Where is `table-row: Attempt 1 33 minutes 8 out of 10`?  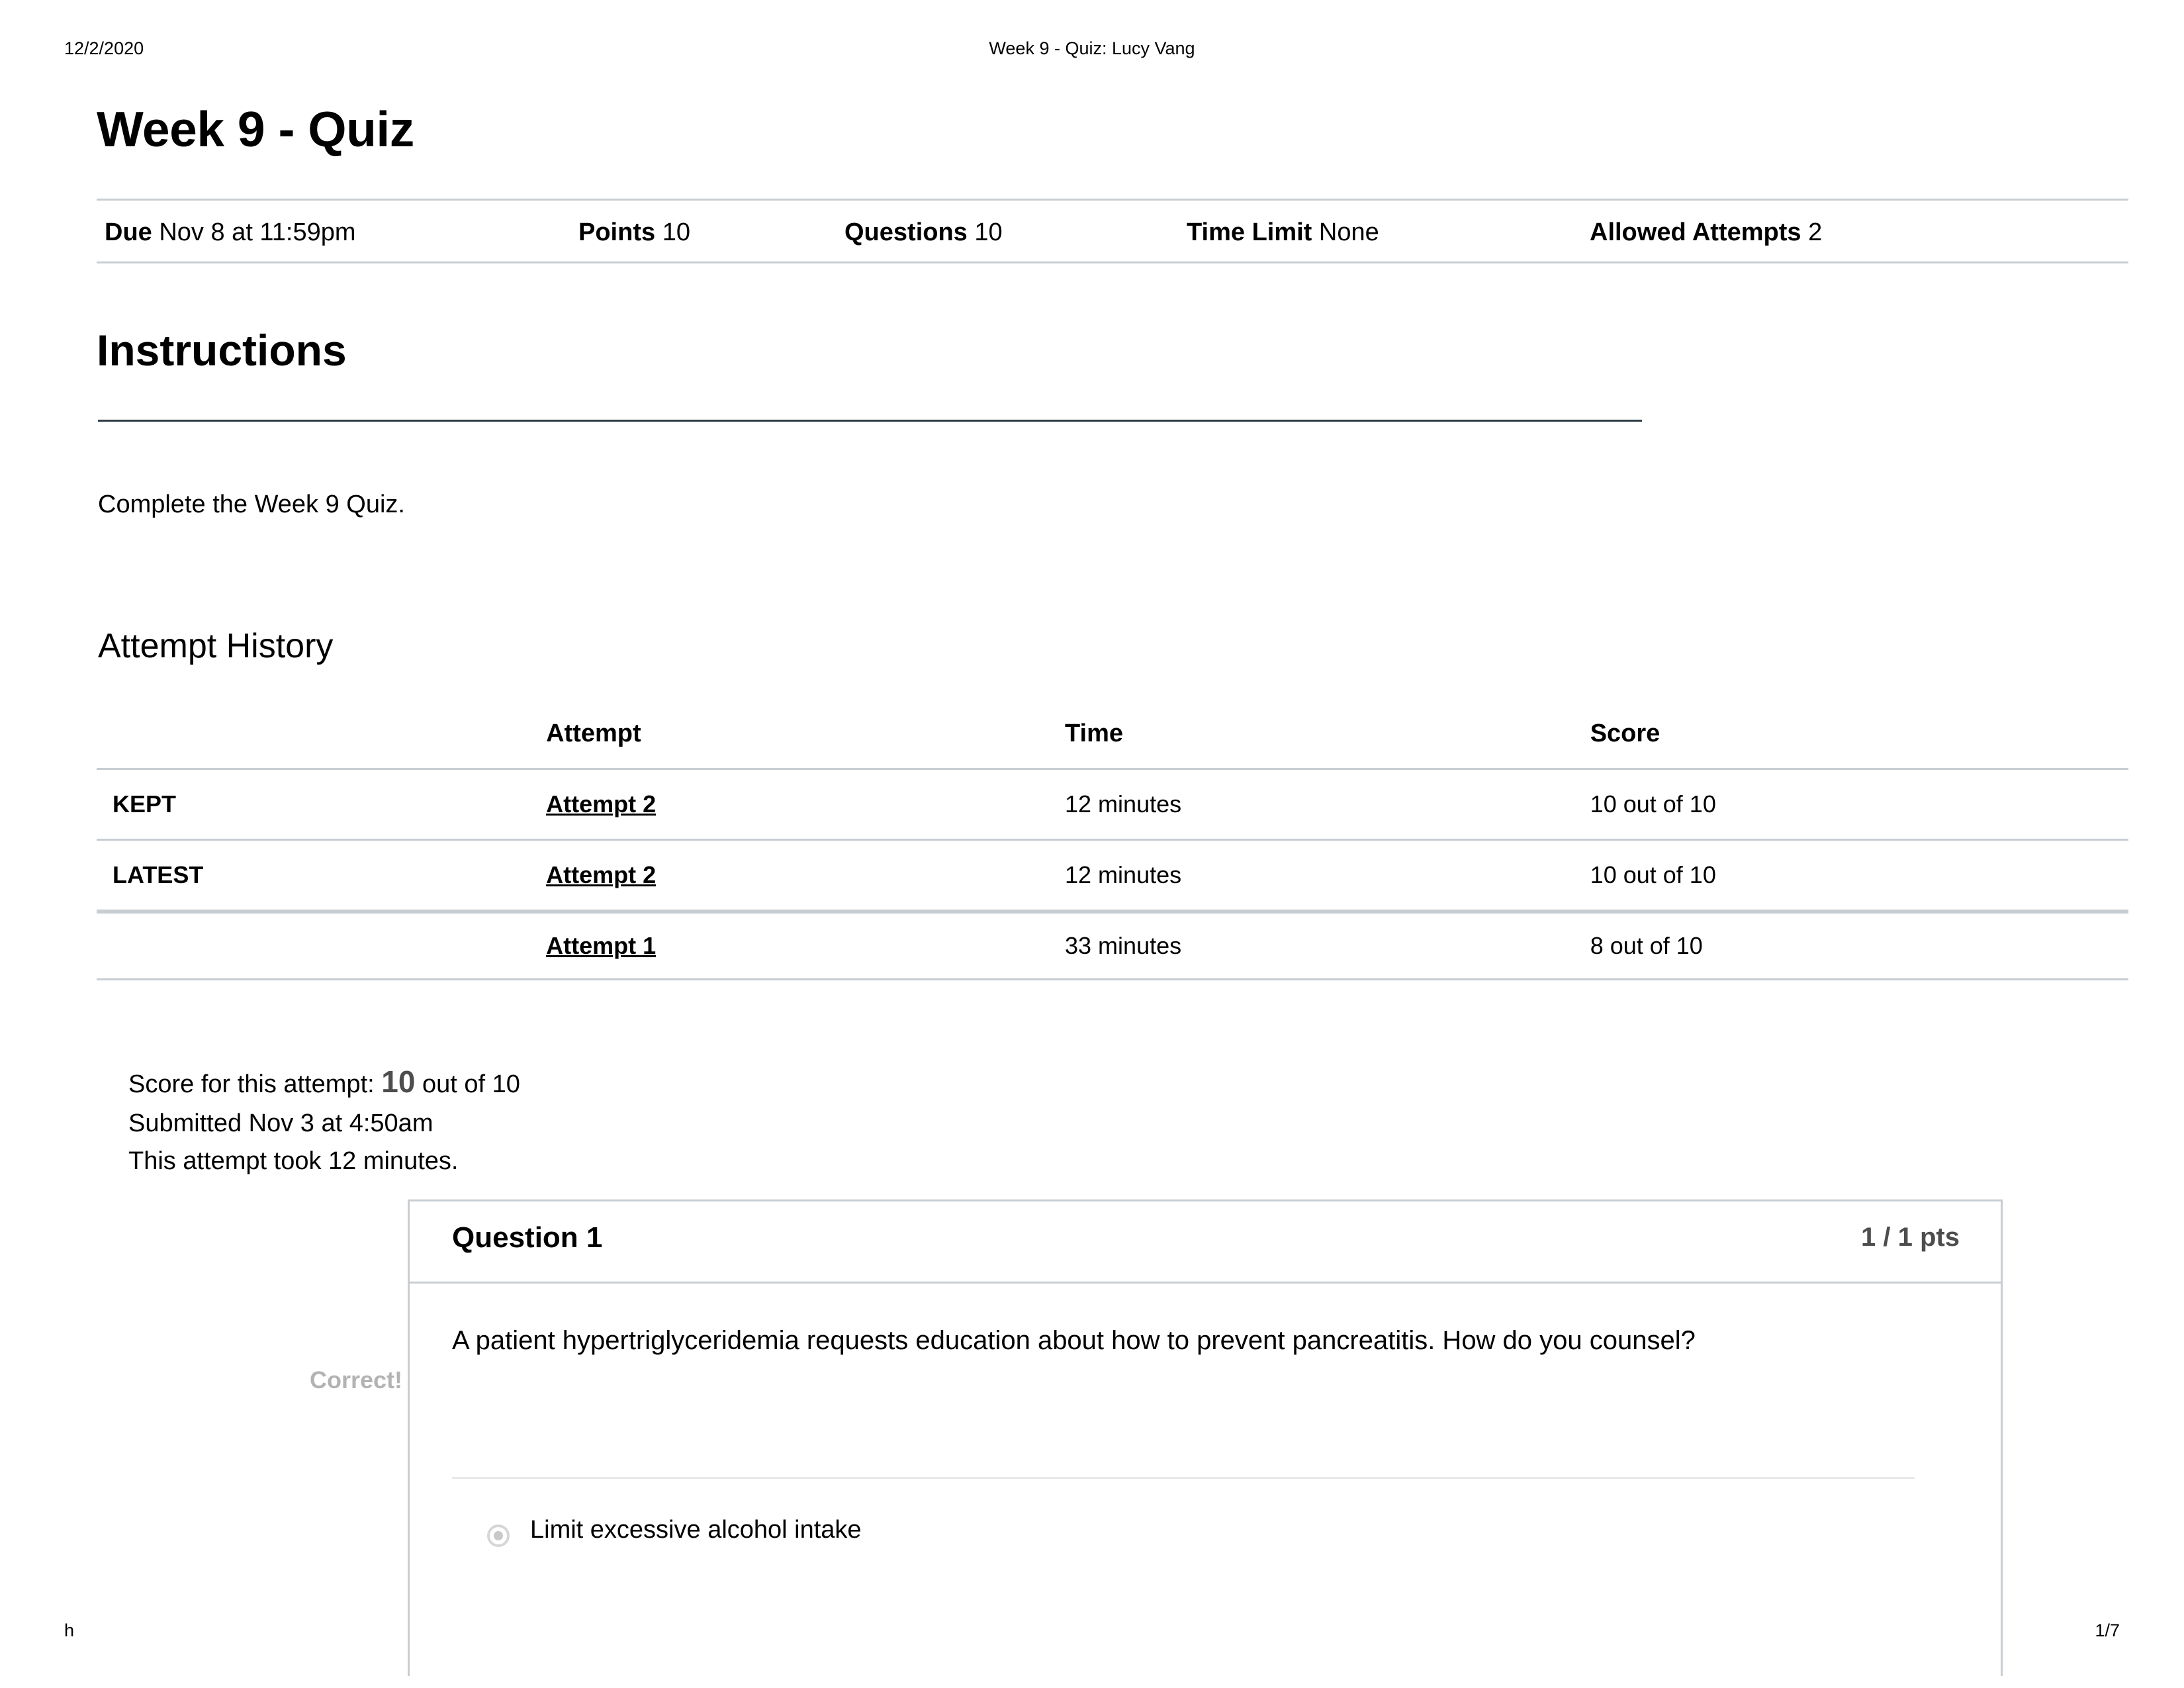 table-row: Attempt 1 33 minutes 8 out of 10 is located at coordinates (1112, 945).